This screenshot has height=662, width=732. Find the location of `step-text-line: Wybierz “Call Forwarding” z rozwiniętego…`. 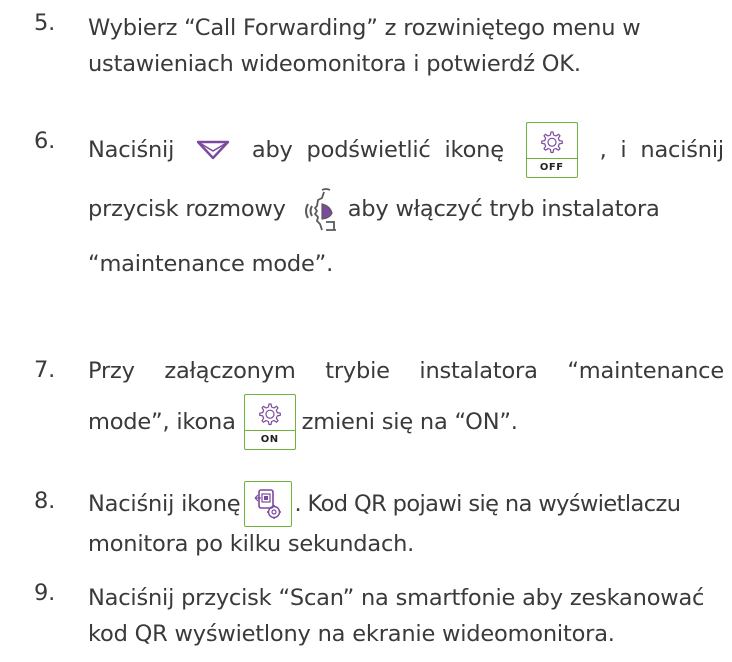

step-text-line: Wybierz “Call Forwarding” z rozwiniętego… is located at coordinates (364, 28).